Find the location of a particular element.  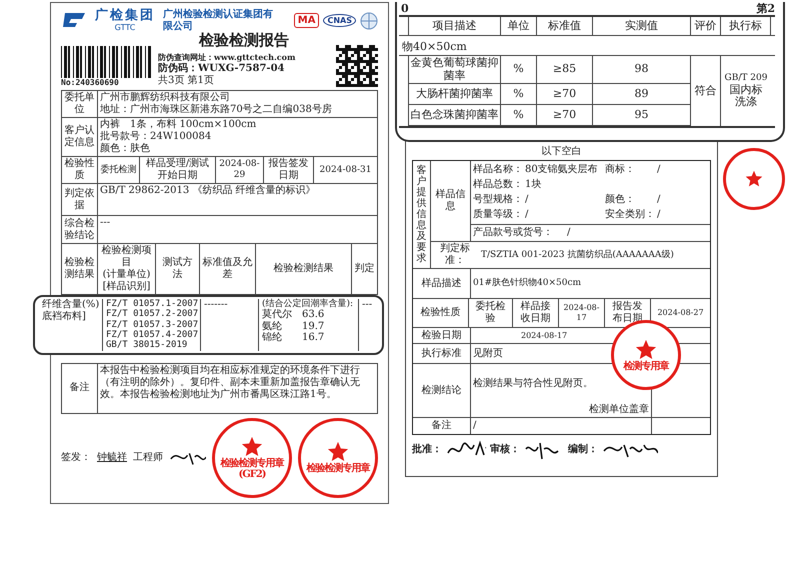

anti-counterfeit-code: 防伪码：WUXG-7587-04 is located at coordinates (221, 68).